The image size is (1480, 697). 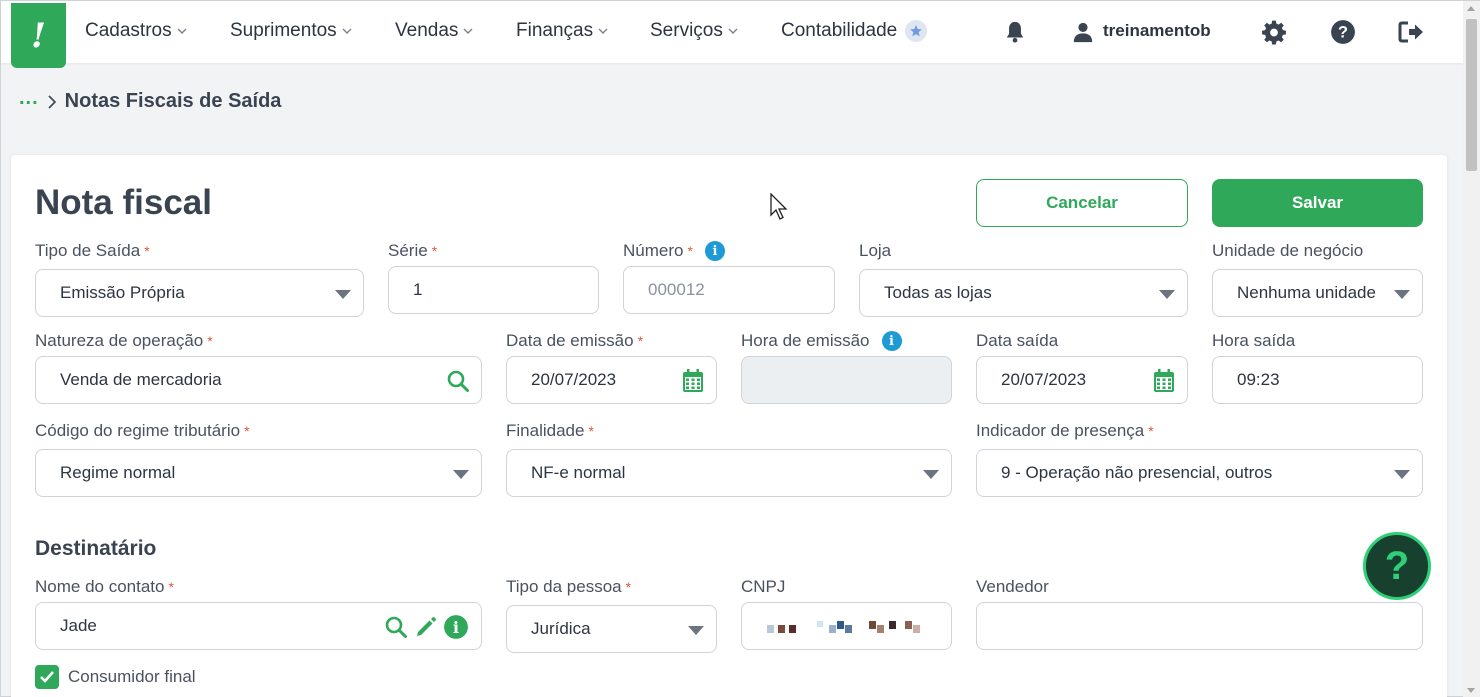 I want to click on presenca-select: 9 - Operação não presencial, outros, so click(x=1199, y=473).